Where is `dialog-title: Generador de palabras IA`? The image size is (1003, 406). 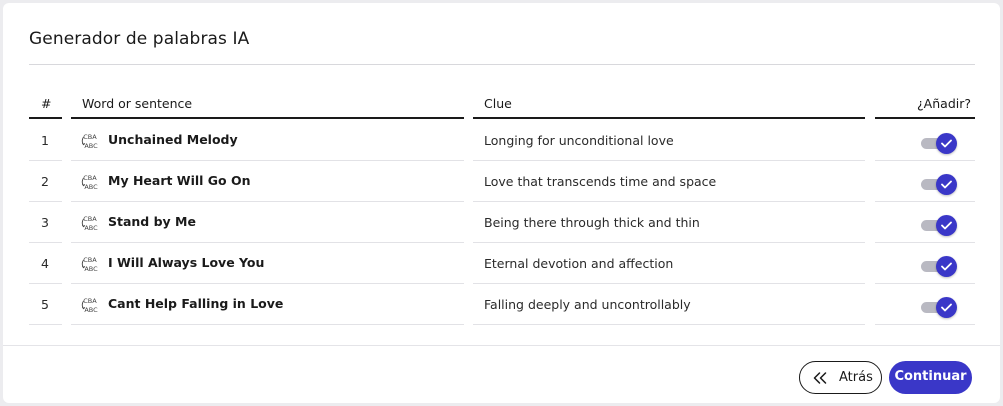
dialog-title: Generador de palabras IA is located at coordinates (139, 39).